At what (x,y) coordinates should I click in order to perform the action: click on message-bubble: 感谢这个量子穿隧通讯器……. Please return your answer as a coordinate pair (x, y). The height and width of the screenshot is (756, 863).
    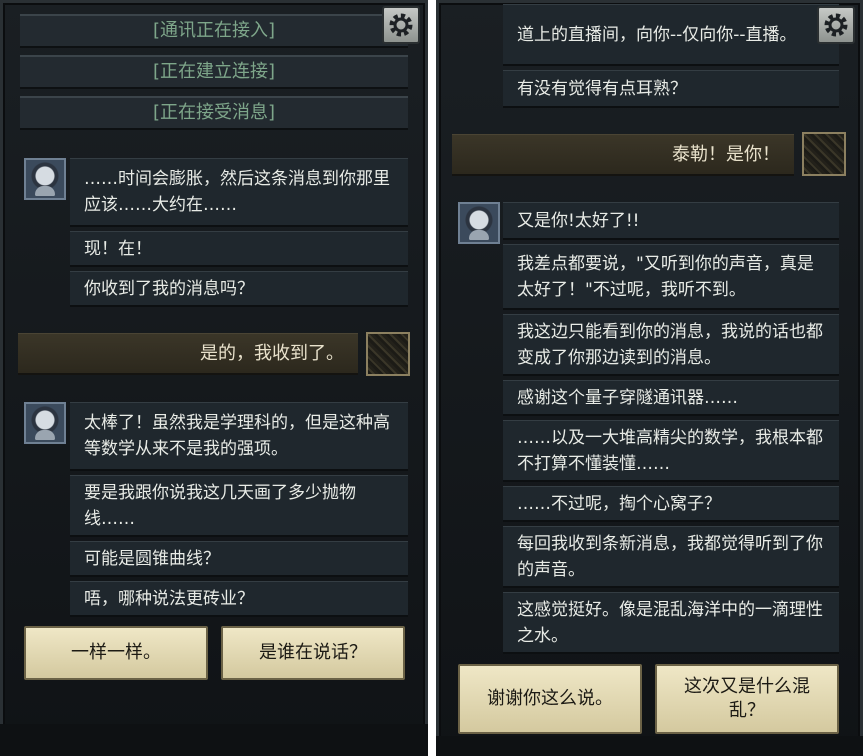
    Looking at the image, I should click on (671, 398).